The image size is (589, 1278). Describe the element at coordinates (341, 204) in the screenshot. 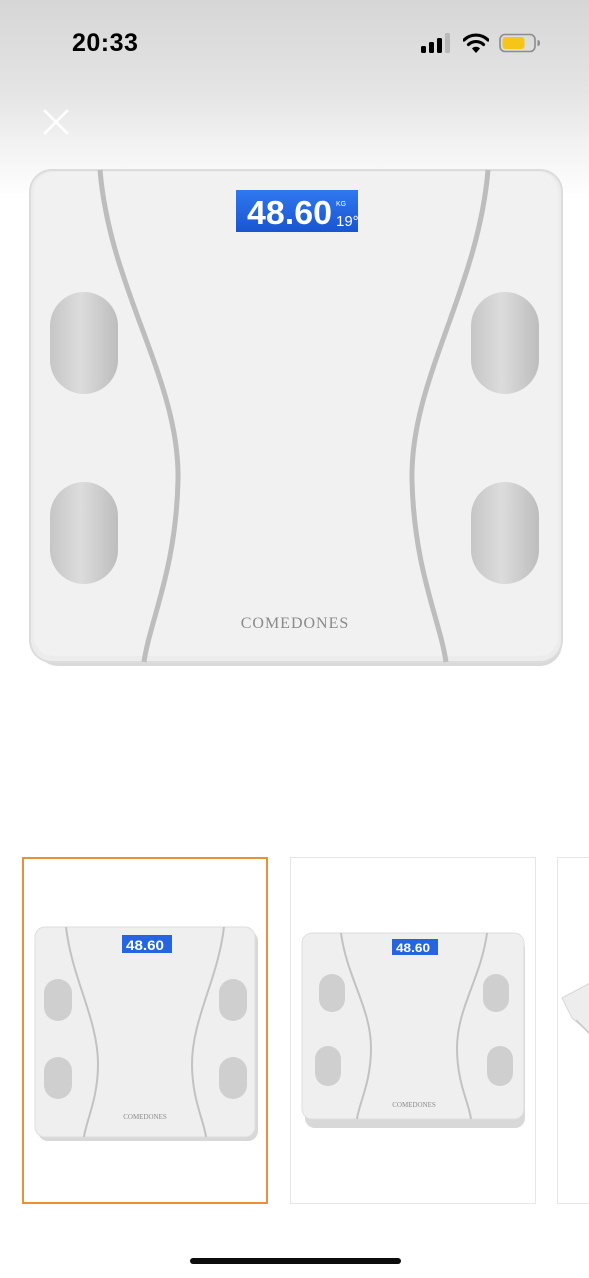

I see `lcd-unit: KG` at that location.